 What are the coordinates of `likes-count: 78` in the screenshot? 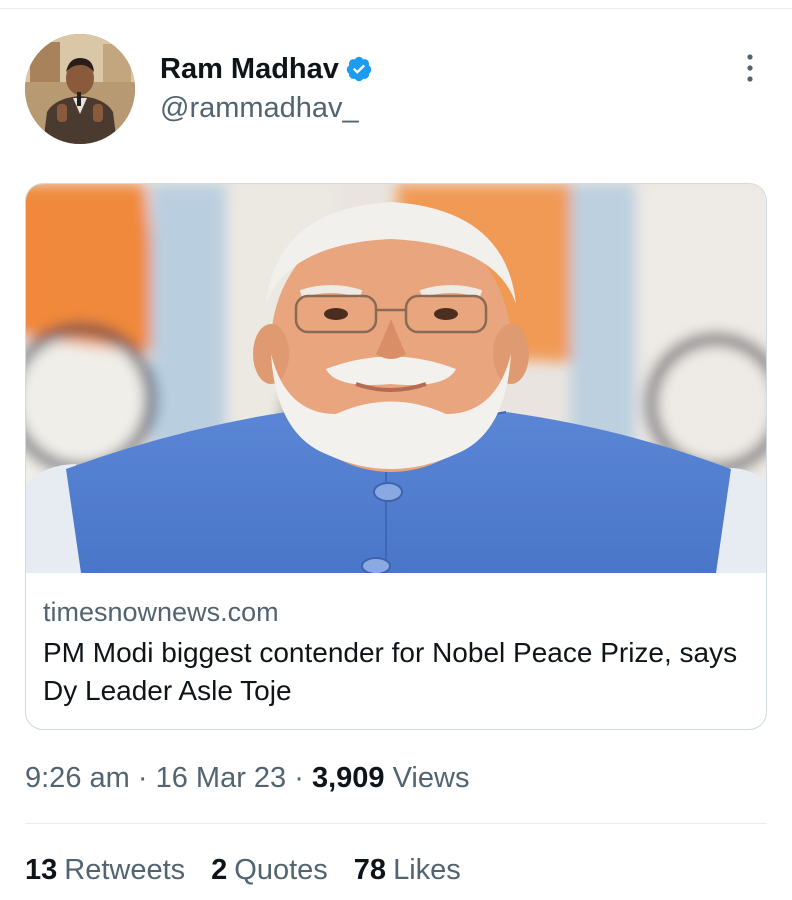 It's located at (370, 870).